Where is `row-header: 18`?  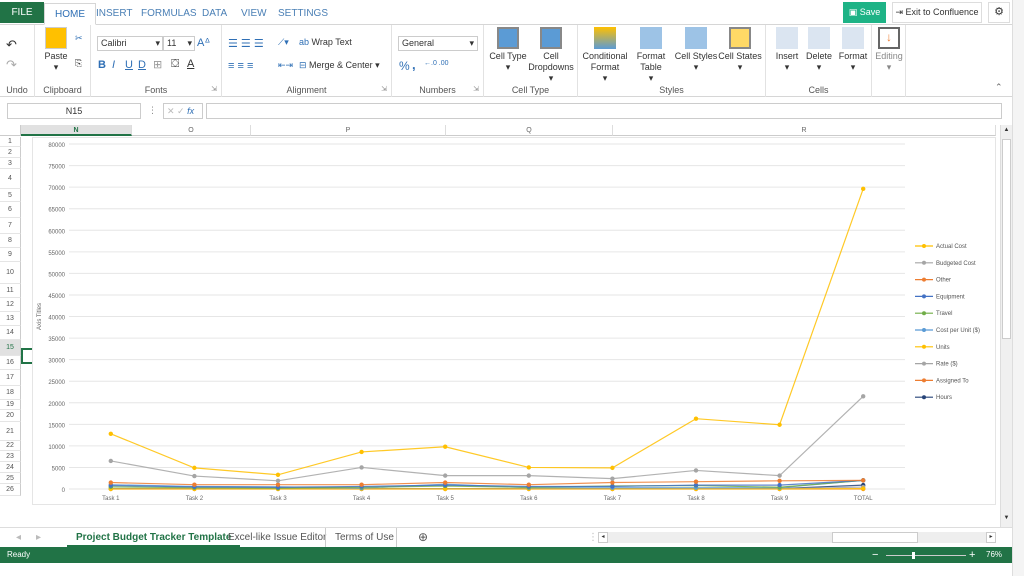 row-header: 18 is located at coordinates (10, 393).